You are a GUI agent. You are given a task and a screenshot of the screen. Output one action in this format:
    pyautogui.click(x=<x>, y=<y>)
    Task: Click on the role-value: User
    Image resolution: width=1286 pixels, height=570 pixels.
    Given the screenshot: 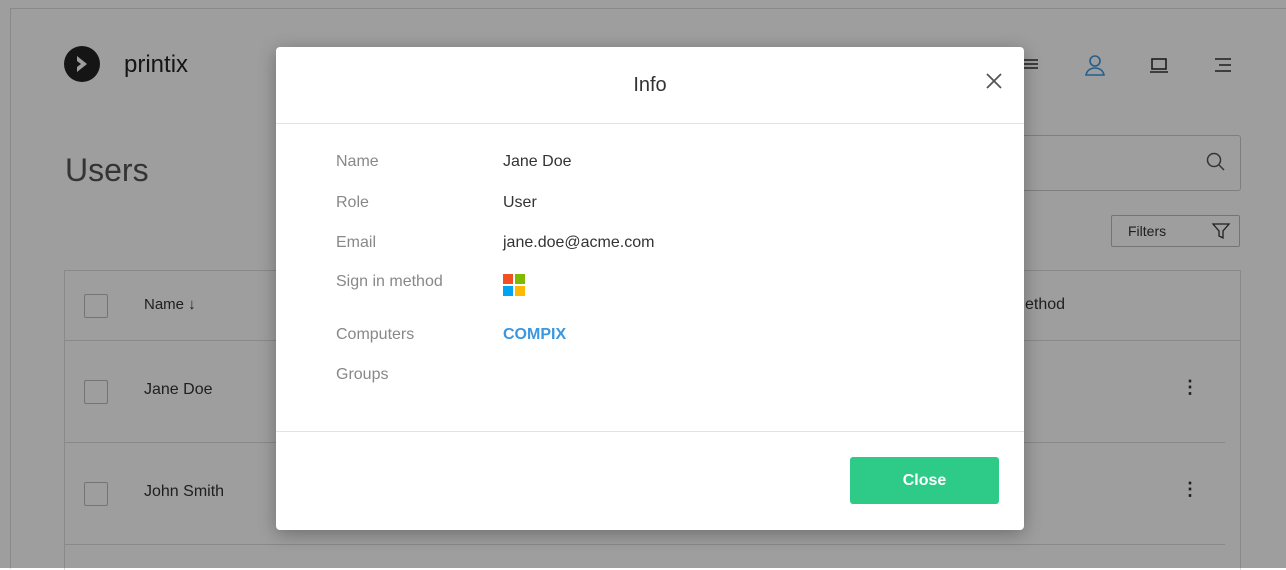 What is the action you would take?
    pyautogui.click(x=520, y=202)
    